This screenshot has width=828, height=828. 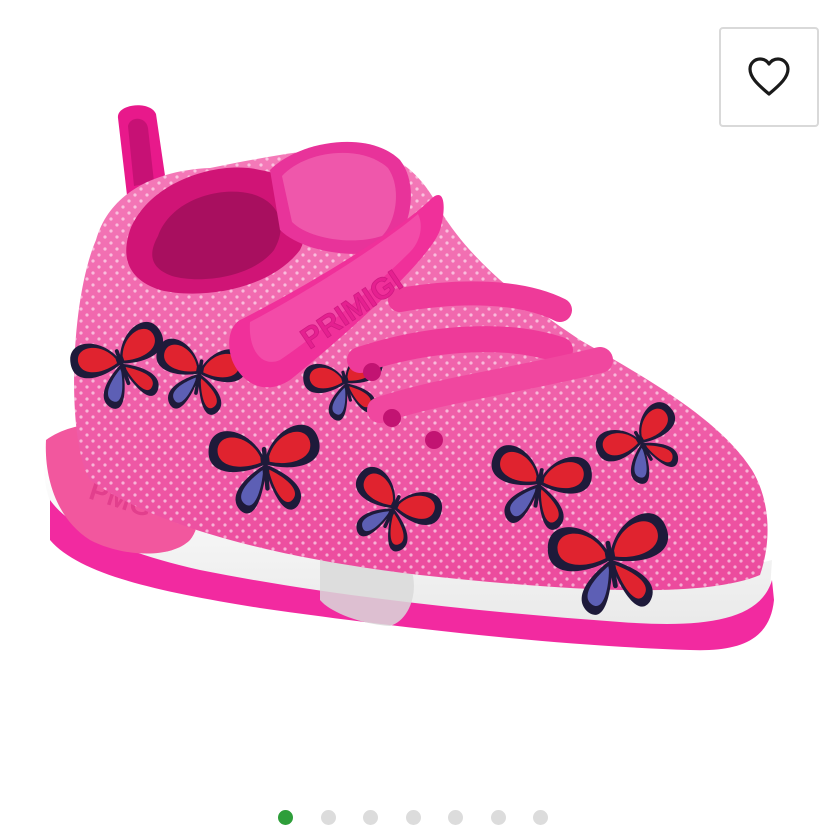 I want to click on heart-outline-icon, so click(x=769, y=76).